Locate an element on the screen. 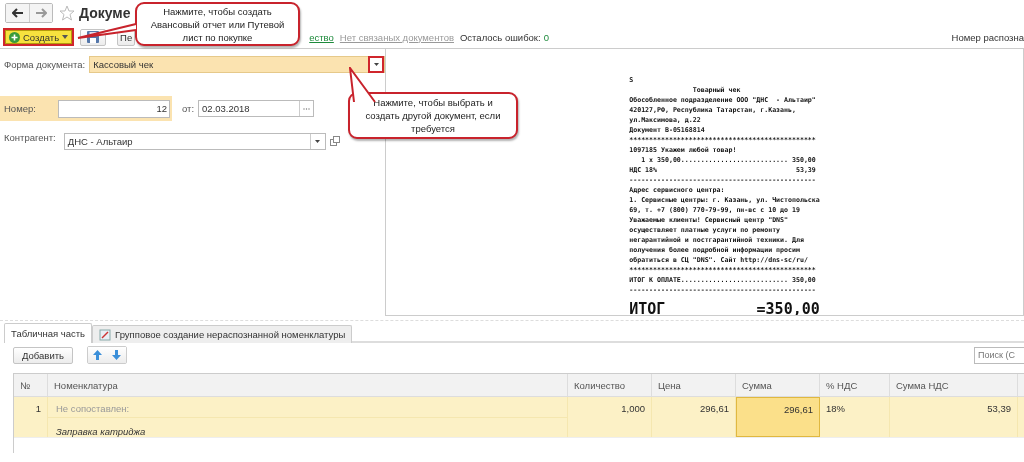  add-button: Добавить is located at coordinates (43, 355).